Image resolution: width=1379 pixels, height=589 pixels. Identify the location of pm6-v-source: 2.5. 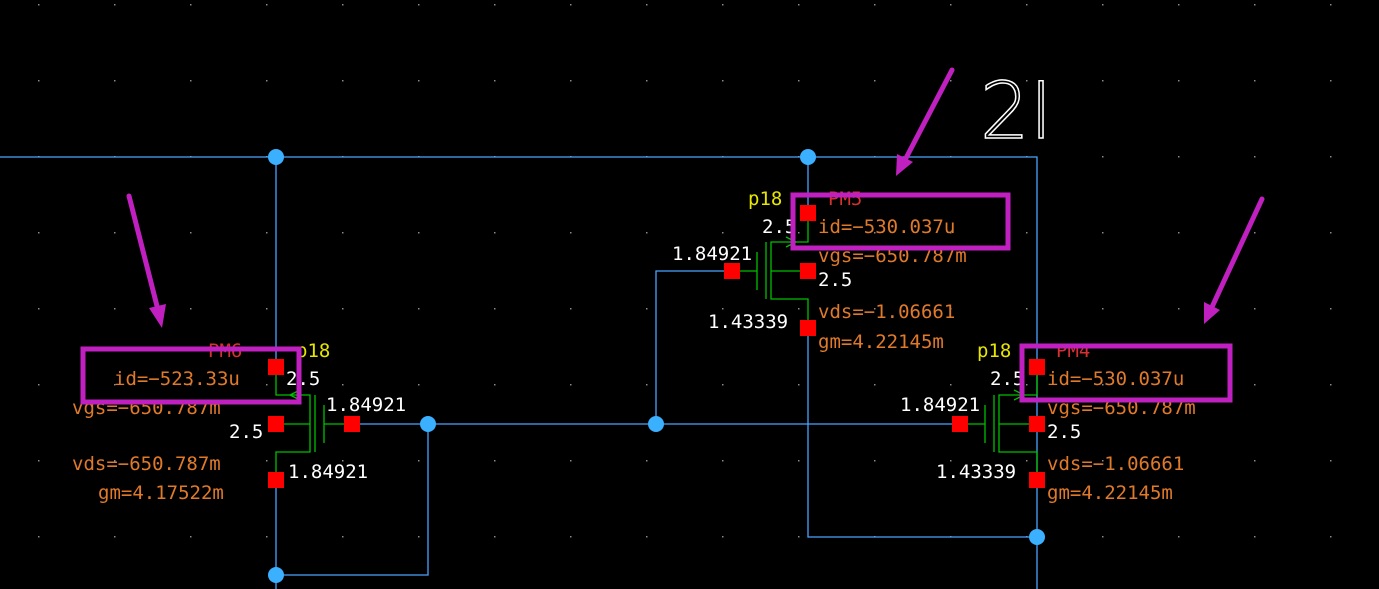
(303, 379).